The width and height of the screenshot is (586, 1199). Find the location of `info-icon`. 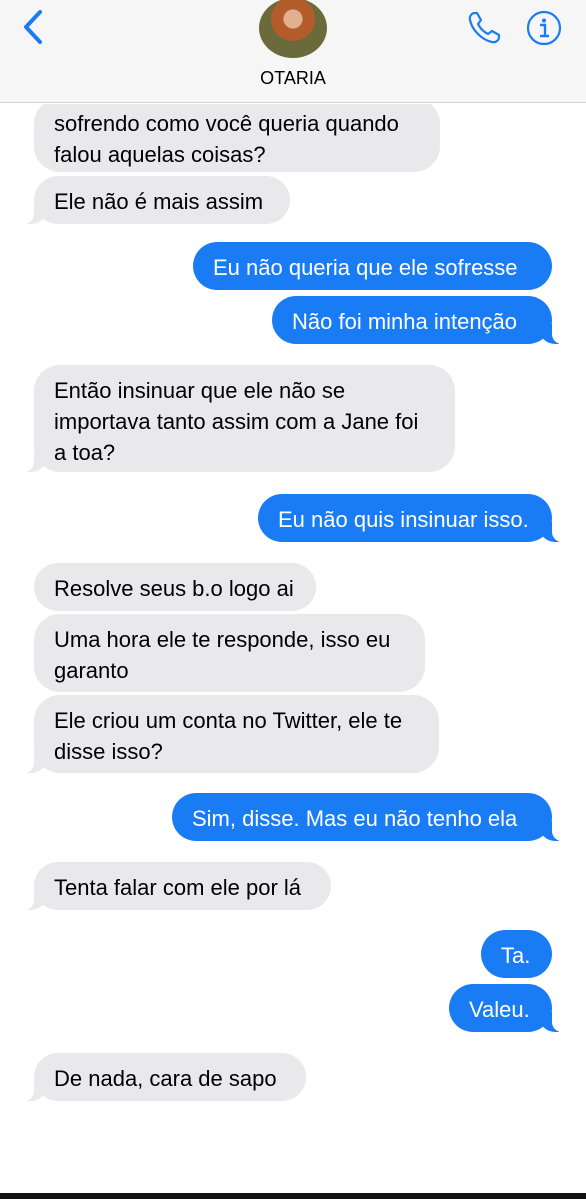

info-icon is located at coordinates (544, 28).